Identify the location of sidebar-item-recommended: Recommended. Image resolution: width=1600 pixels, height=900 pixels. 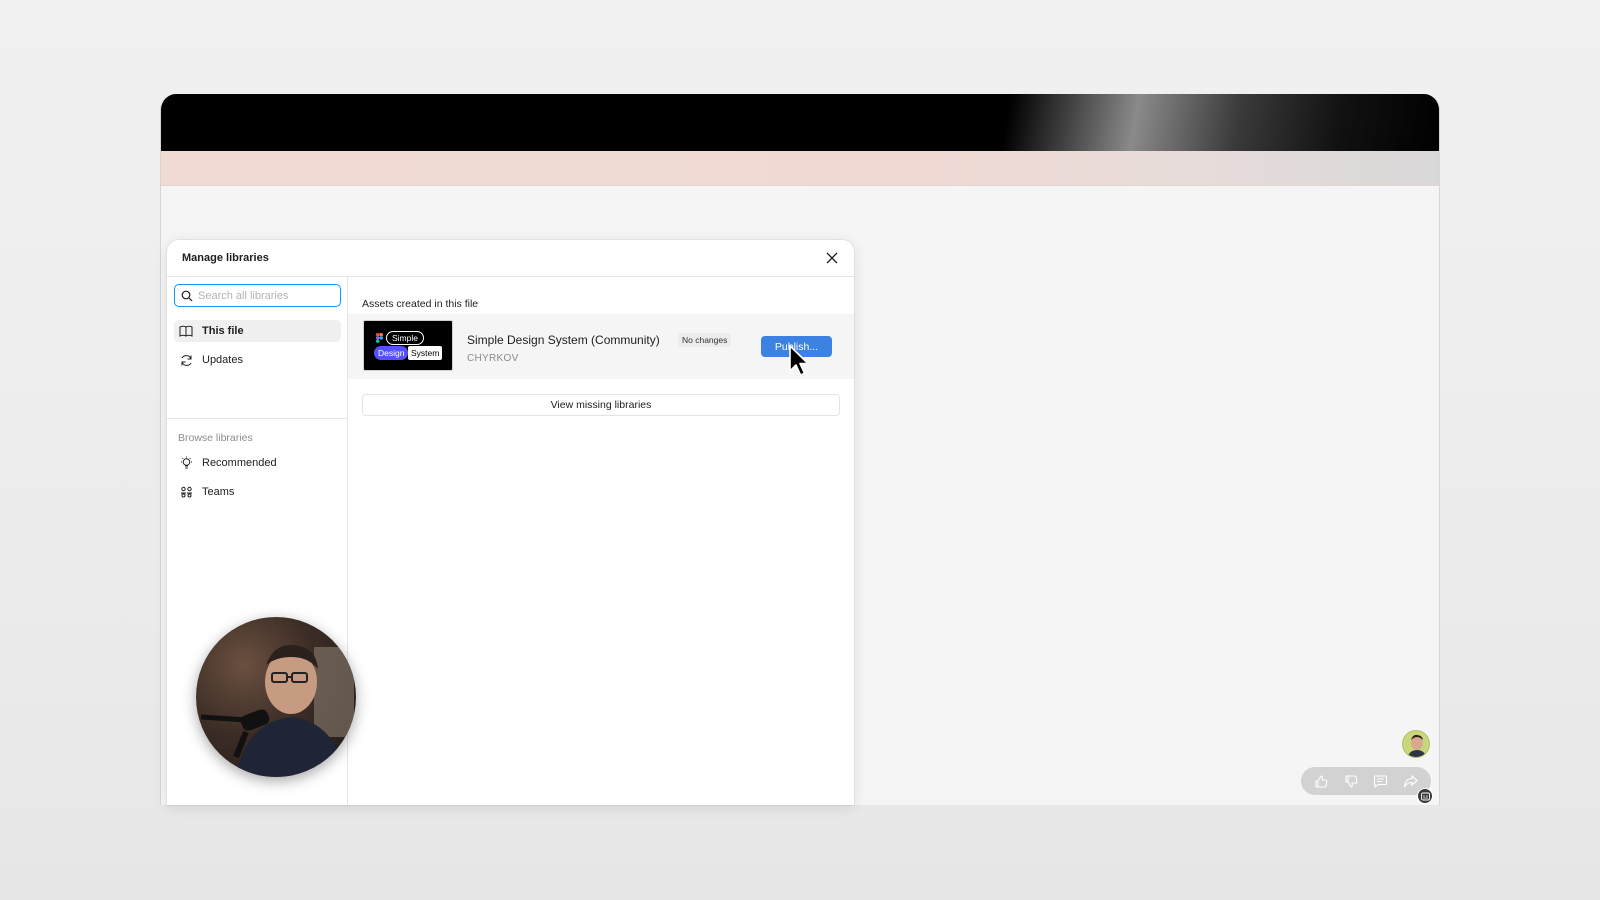
(257, 463).